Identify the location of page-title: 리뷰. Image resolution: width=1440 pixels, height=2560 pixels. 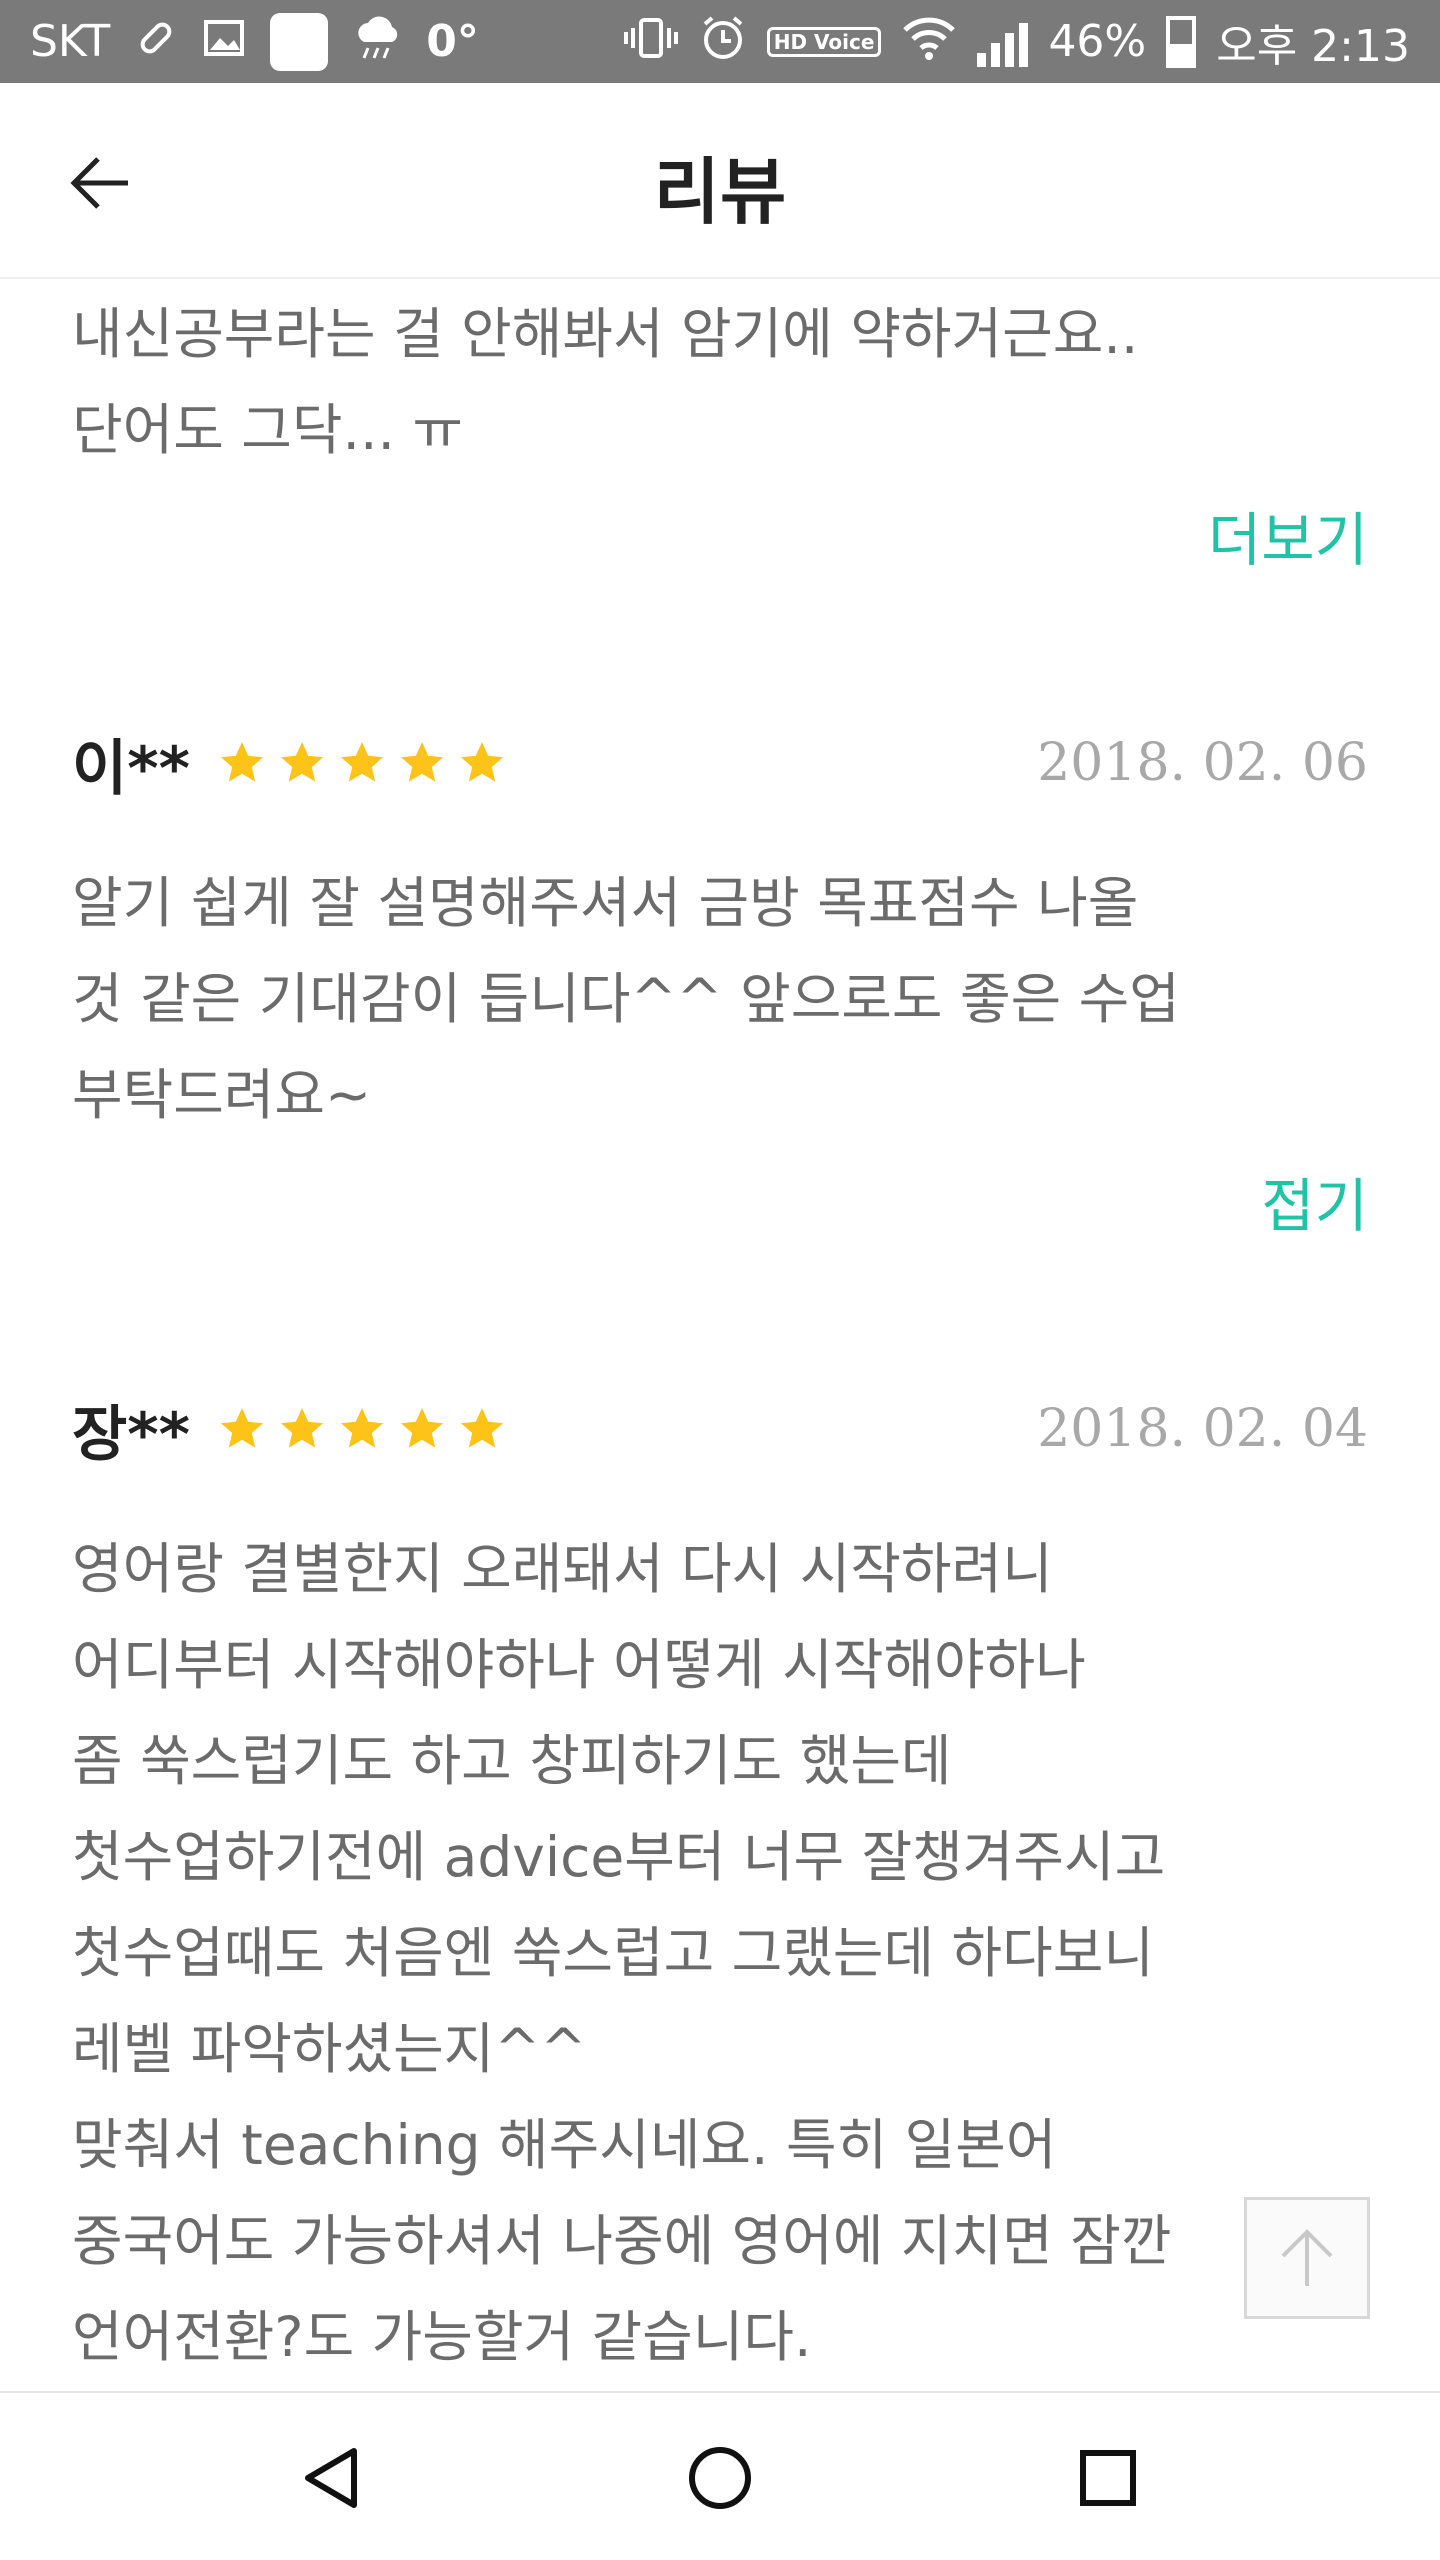
(720, 192).